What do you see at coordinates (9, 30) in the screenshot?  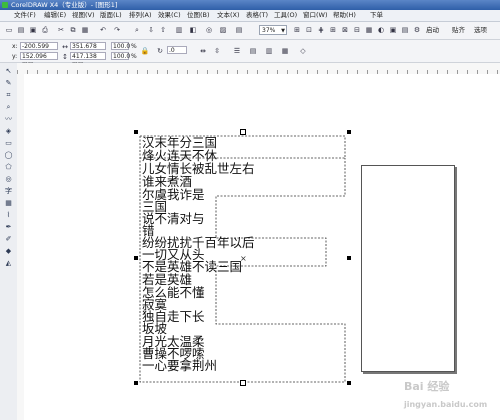 I see `new-document-icon: ▭` at bounding box center [9, 30].